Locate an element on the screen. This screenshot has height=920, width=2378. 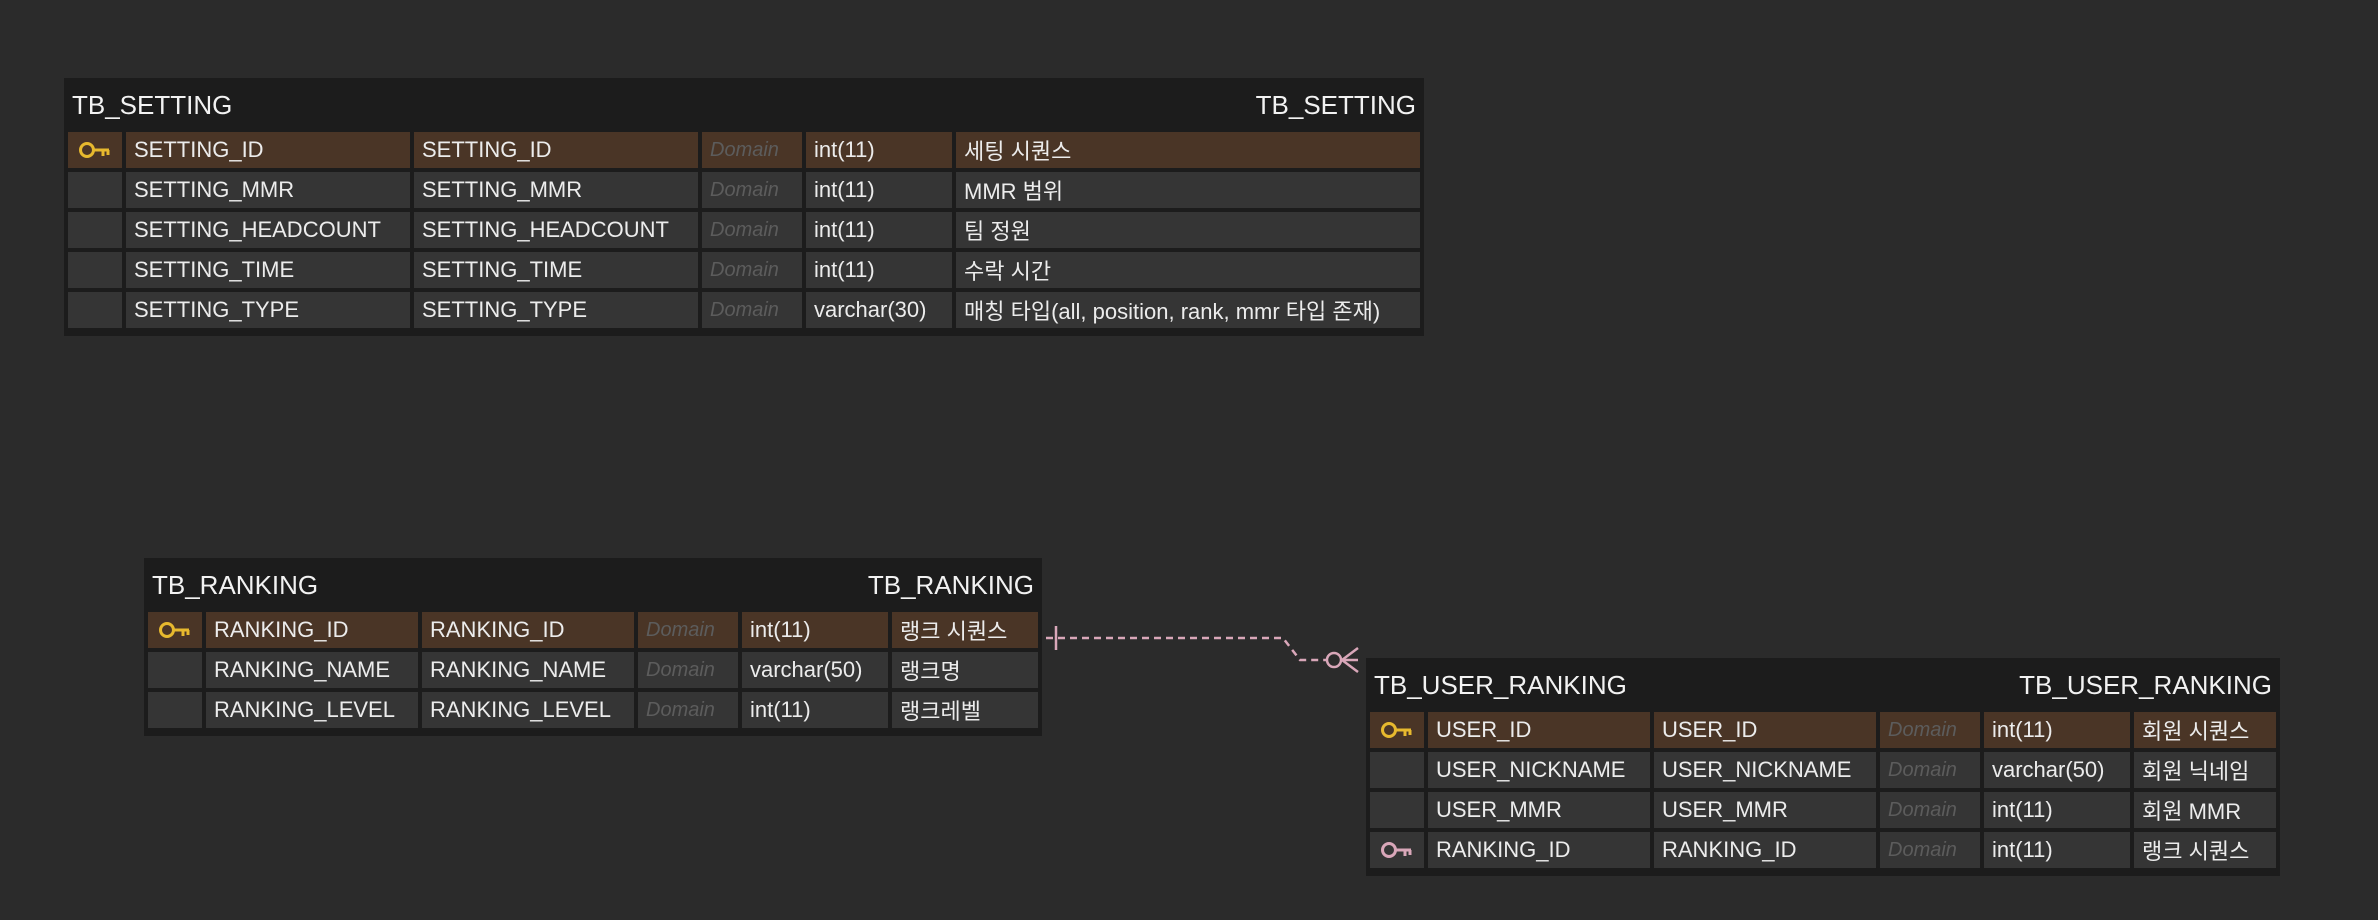
column-physical-name: USER_NICKNAME is located at coordinates (1765, 770).